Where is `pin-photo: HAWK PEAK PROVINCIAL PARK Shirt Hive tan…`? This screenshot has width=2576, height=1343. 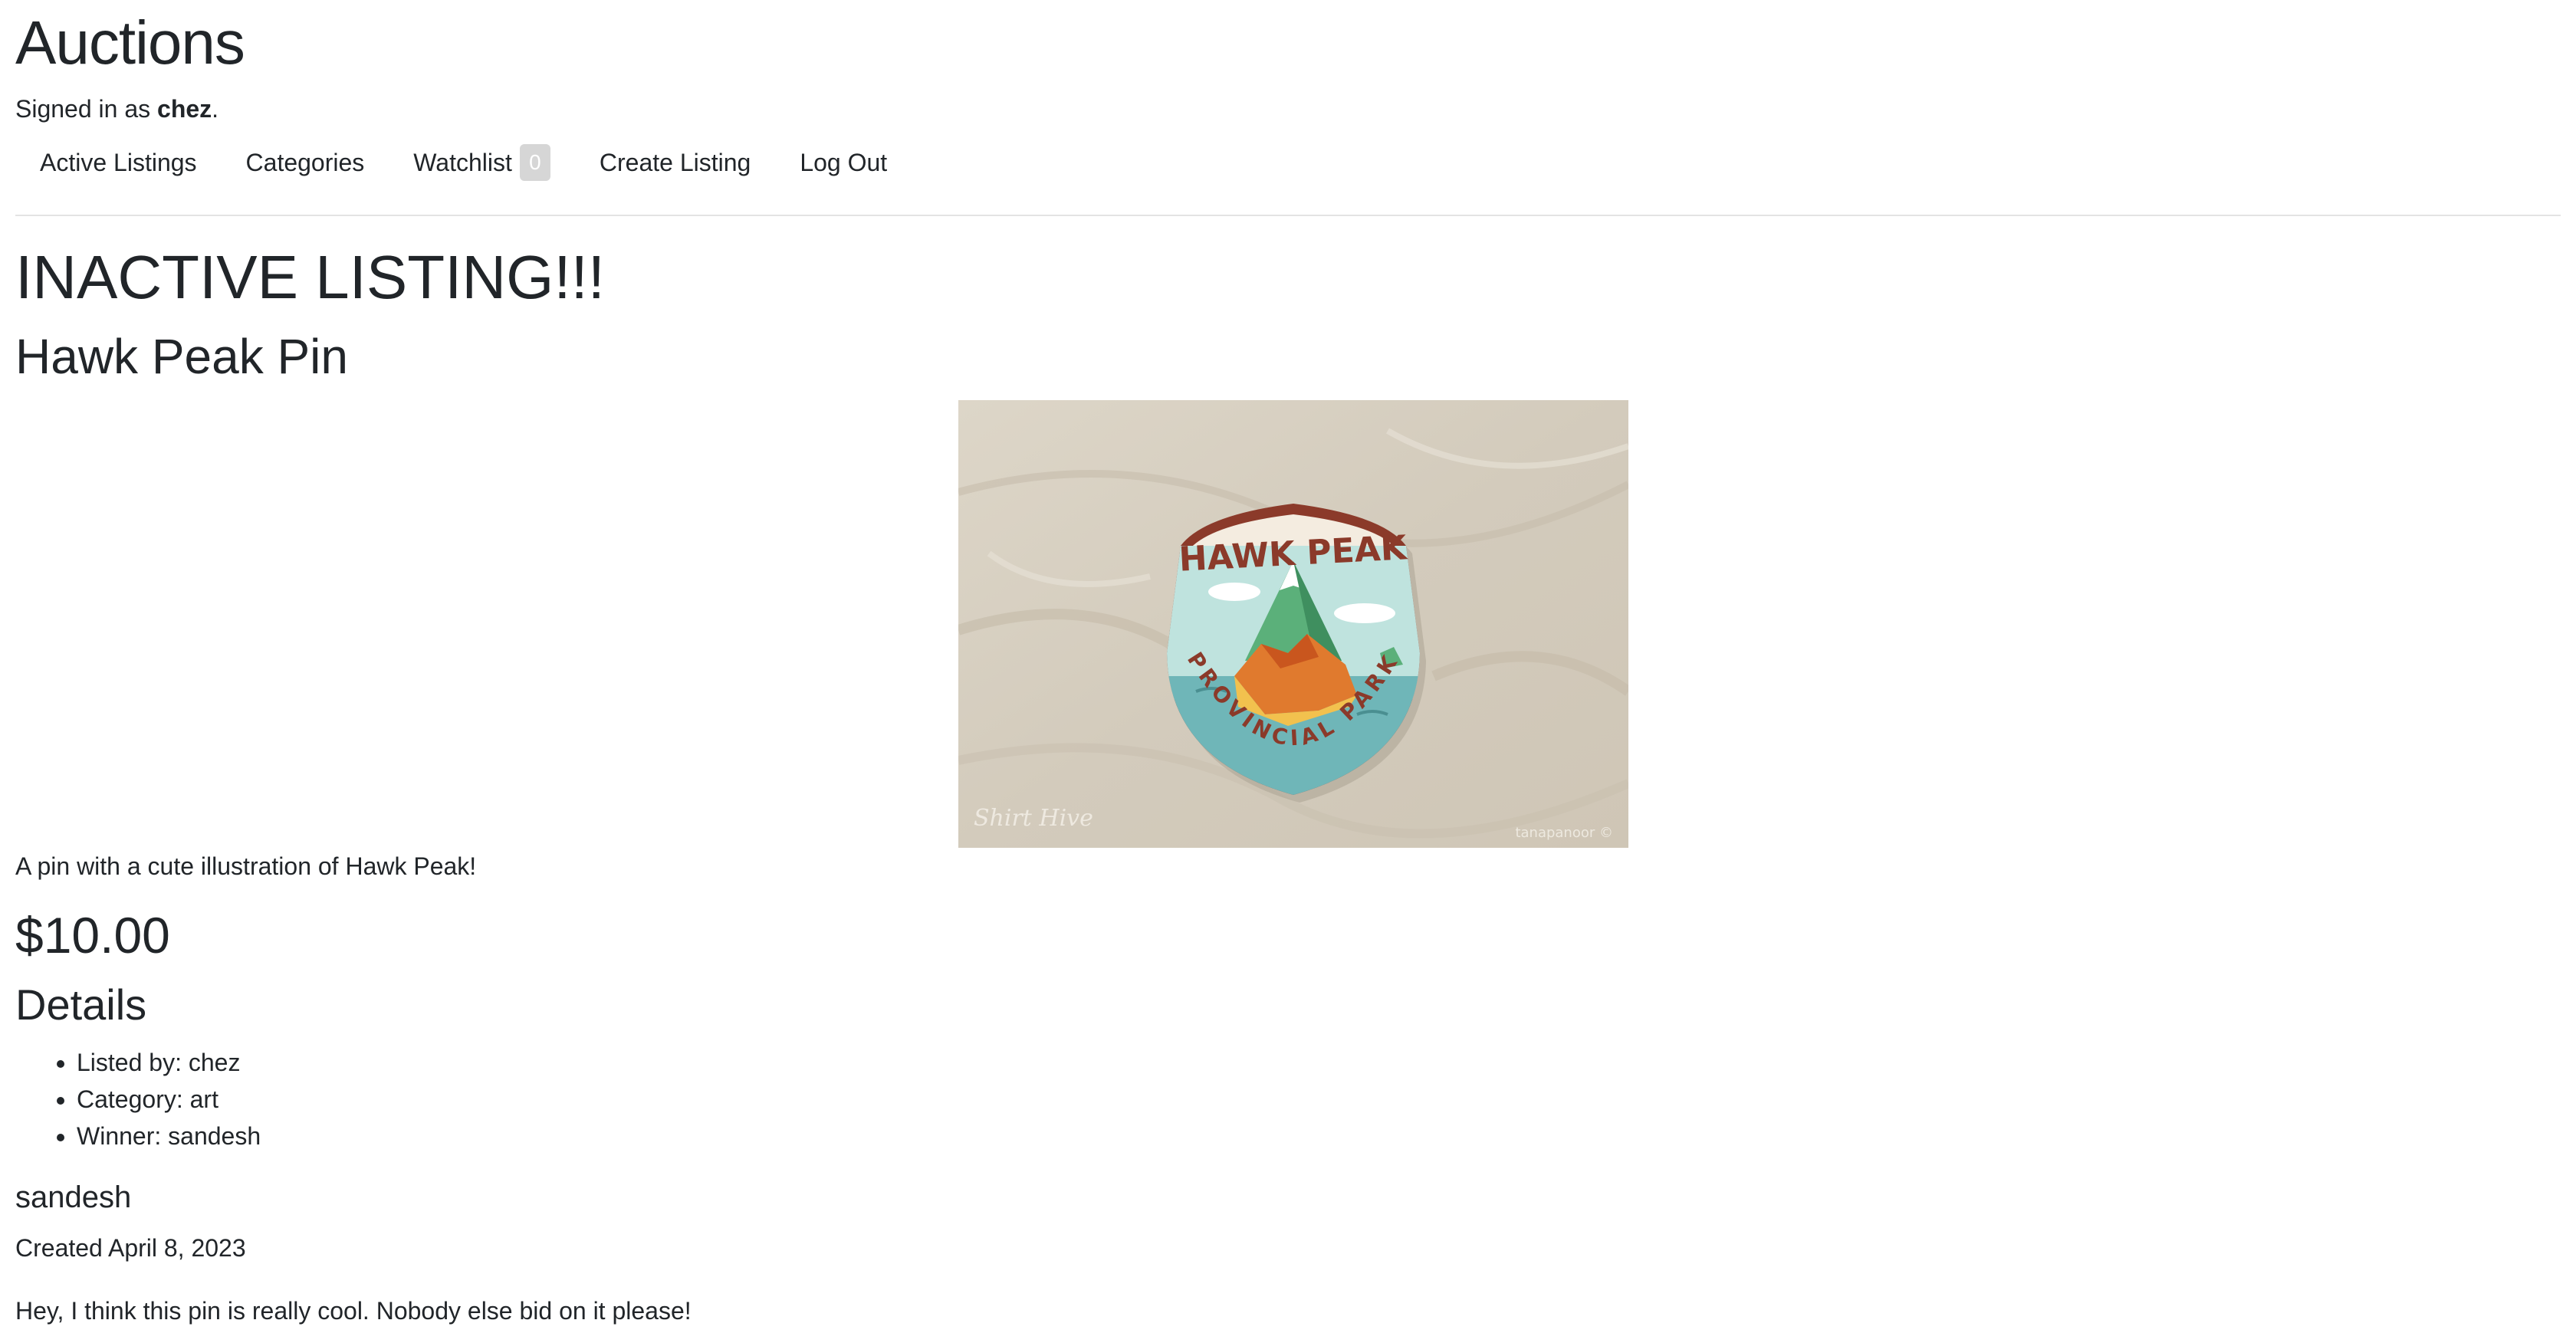
pin-photo: HAWK PEAK PROVINCIAL PARK Shirt Hive tan… is located at coordinates (1293, 624).